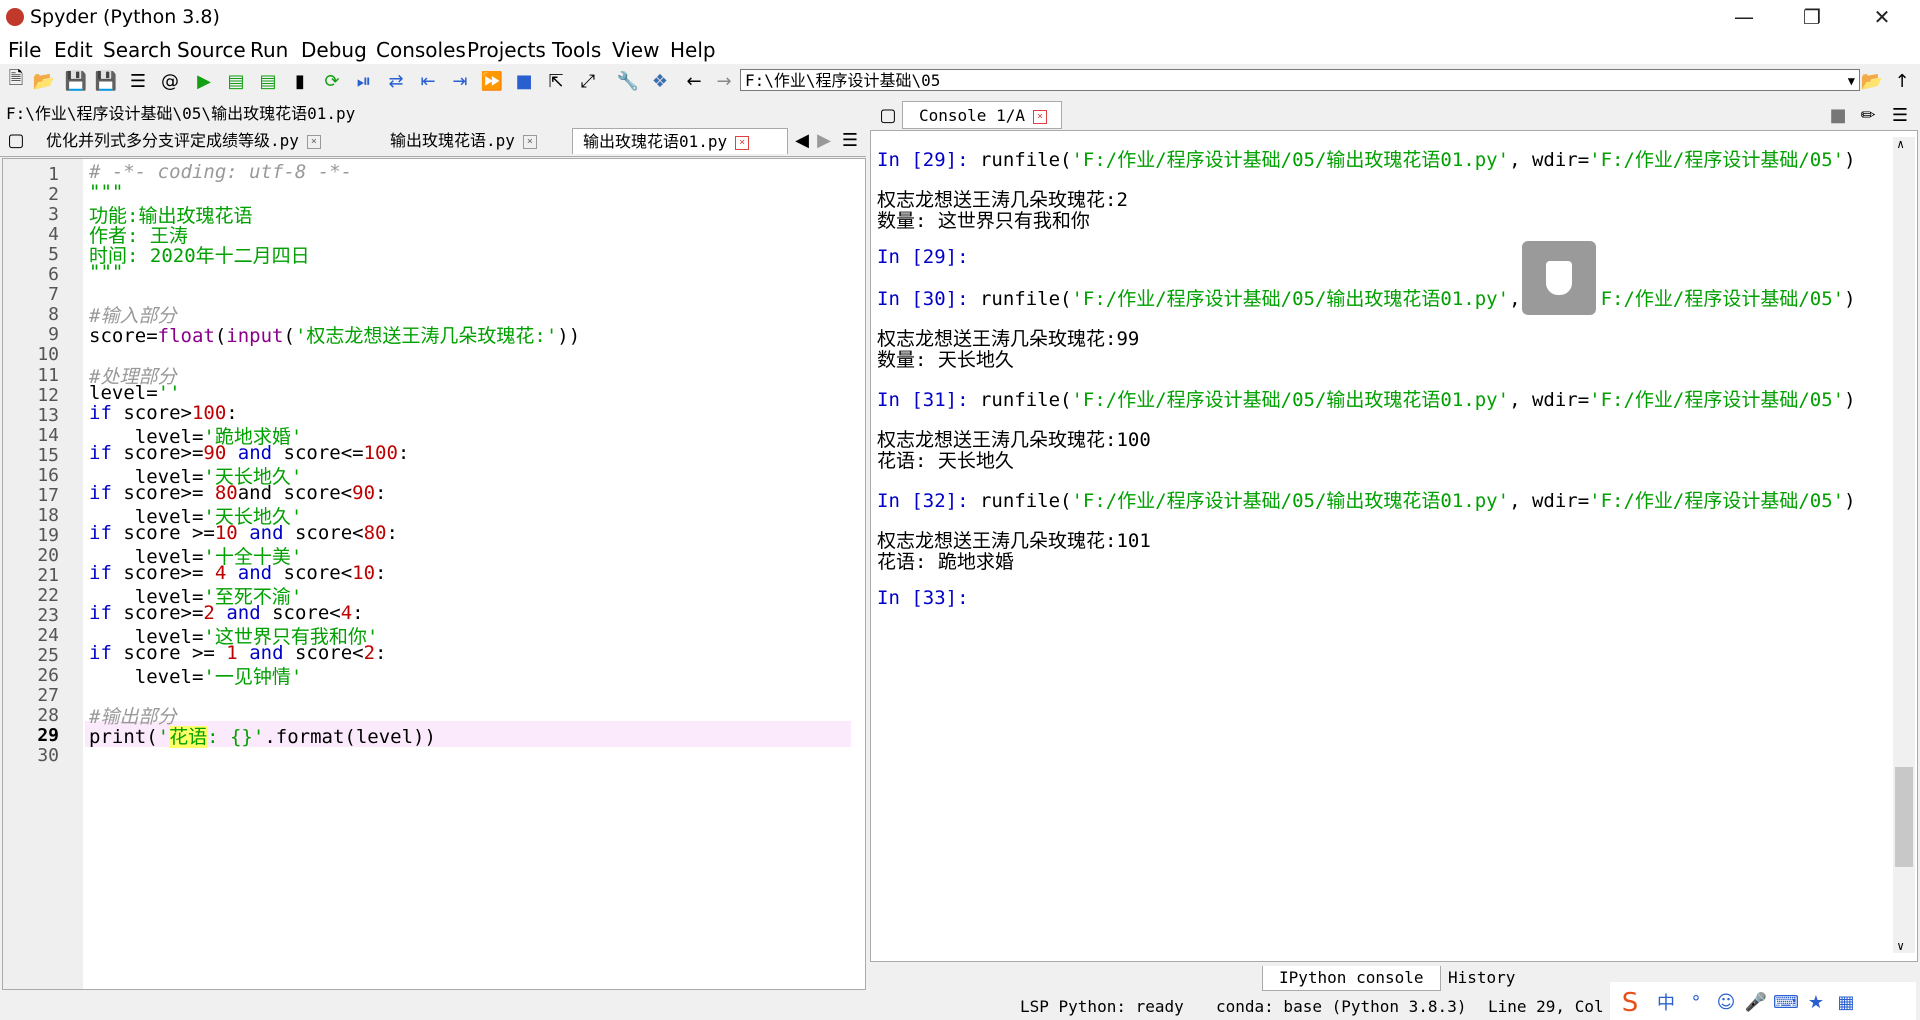  What do you see at coordinates (1838, 115) in the screenshot?
I see `interrupt-kernel-icon: ■` at bounding box center [1838, 115].